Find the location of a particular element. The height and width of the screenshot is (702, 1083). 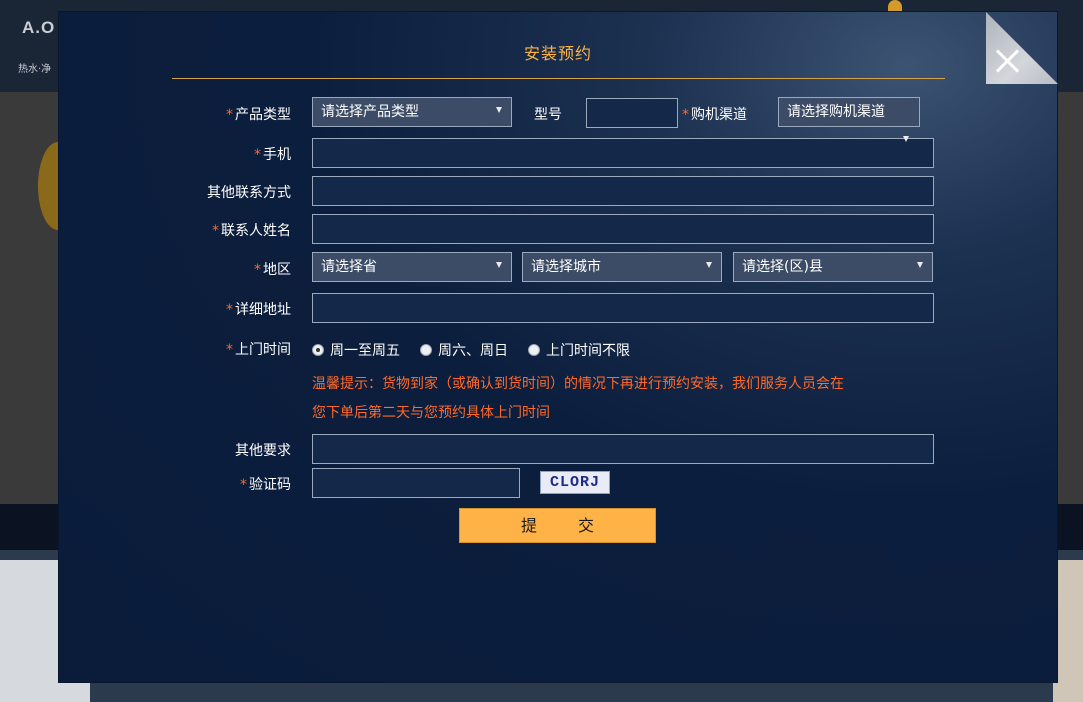

address-label-text: 详细地址 is located at coordinates (263, 310).